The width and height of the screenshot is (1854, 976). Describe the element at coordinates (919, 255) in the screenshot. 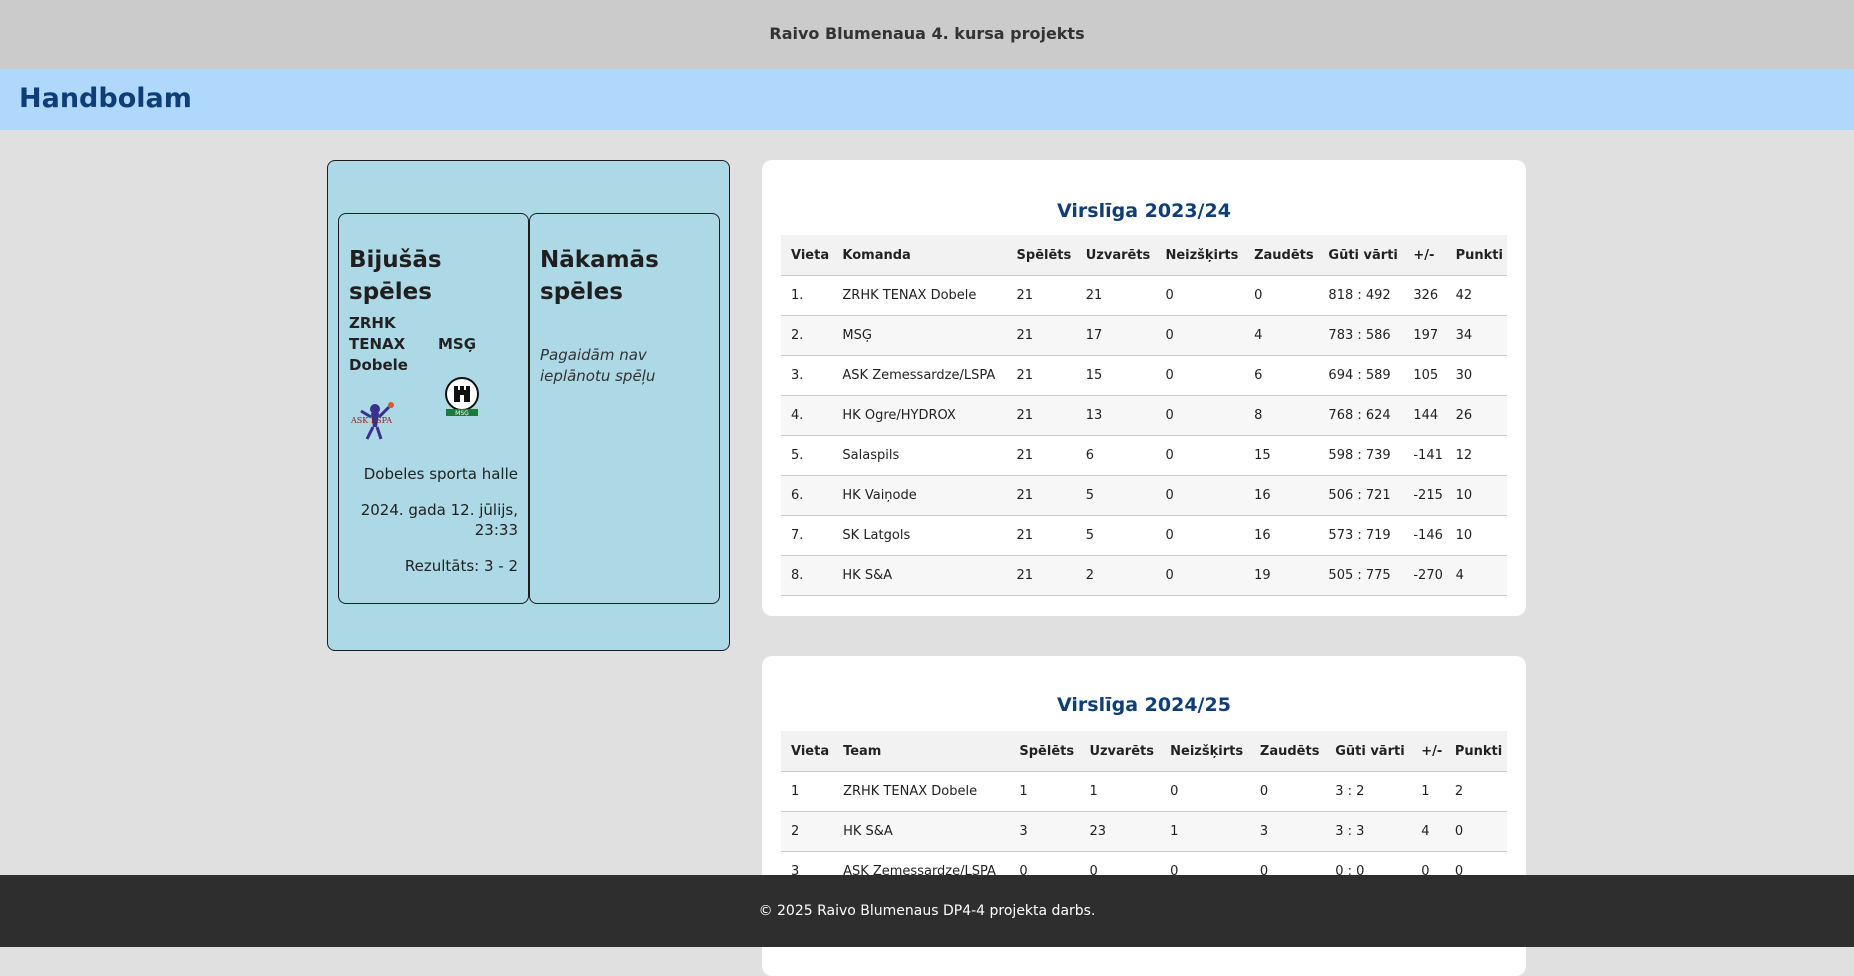

I see `column-header: Komanda` at that location.